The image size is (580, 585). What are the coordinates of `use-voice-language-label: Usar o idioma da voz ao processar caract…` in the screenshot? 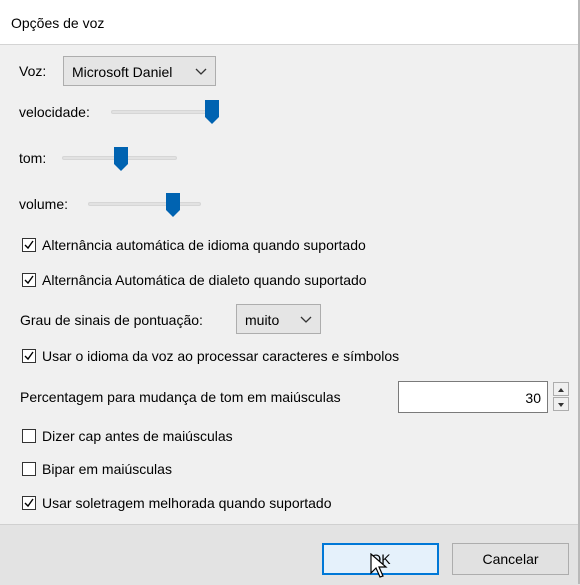 It's located at (221, 356).